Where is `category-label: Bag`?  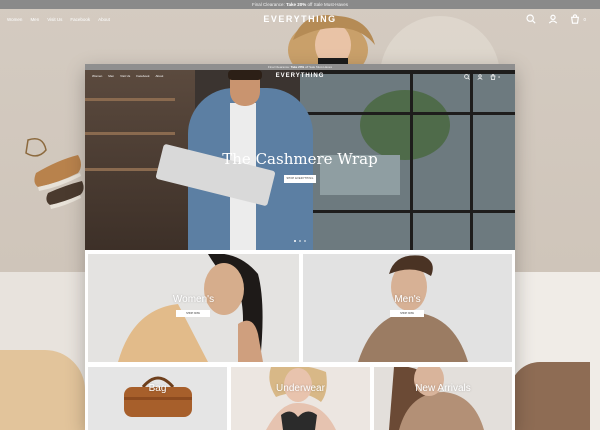
category-label: Bag is located at coordinates (157, 388).